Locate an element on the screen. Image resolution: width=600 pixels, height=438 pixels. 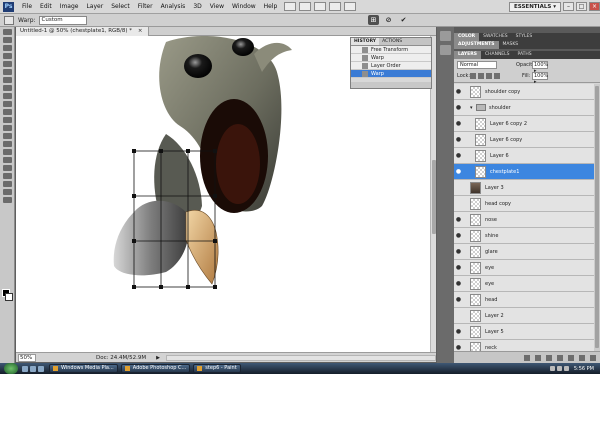
history-brush-tool-icon is located at coordinates (7, 104).